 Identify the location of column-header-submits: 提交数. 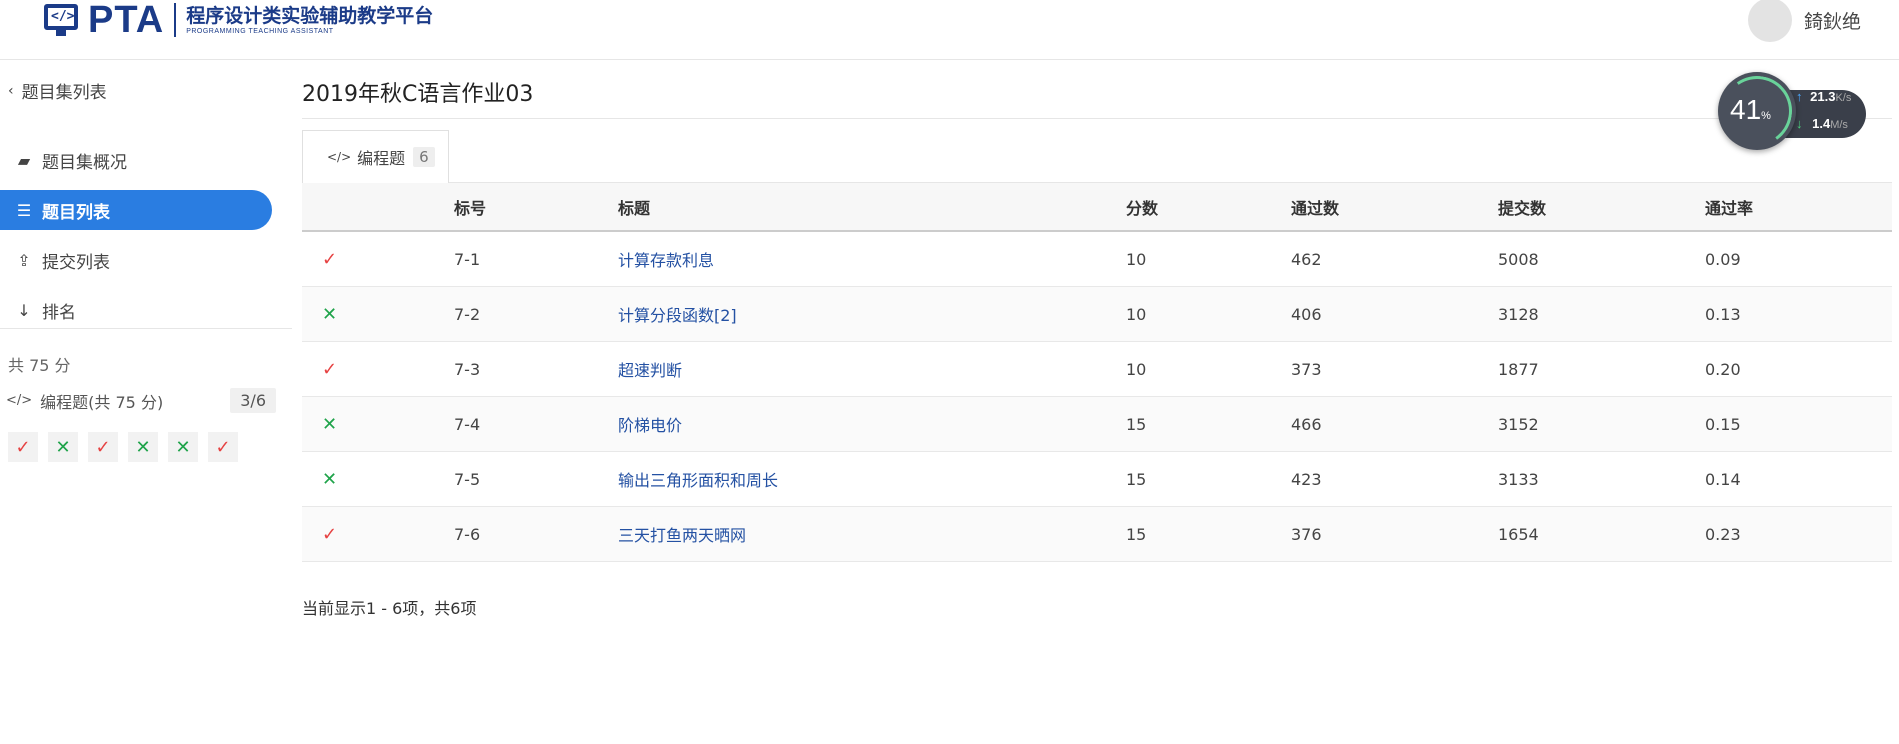
(1522, 208).